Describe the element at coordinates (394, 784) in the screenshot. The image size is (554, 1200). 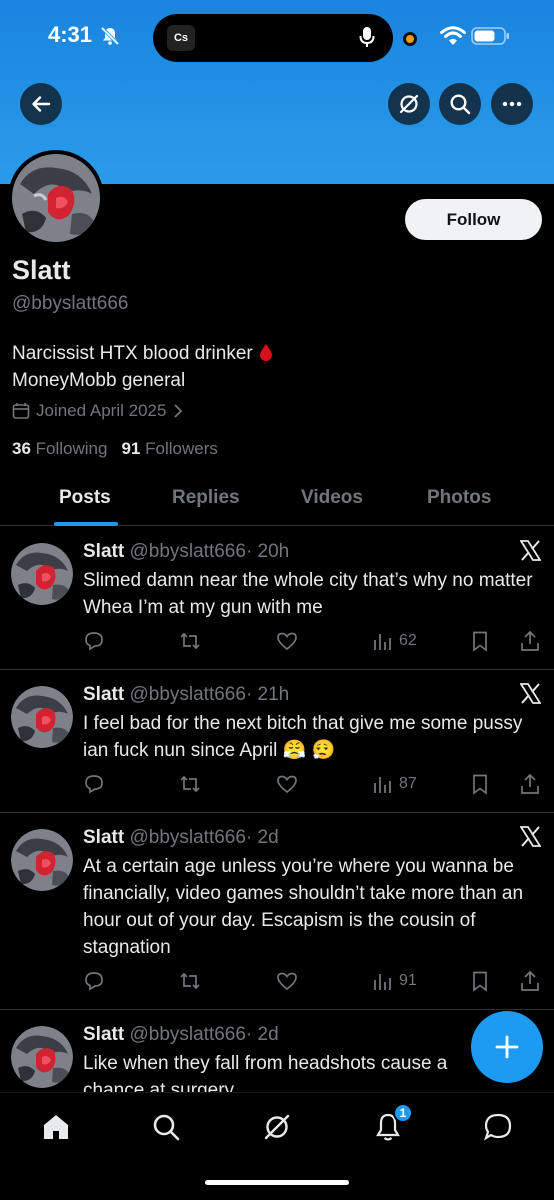
I see `views-button: 87` at that location.